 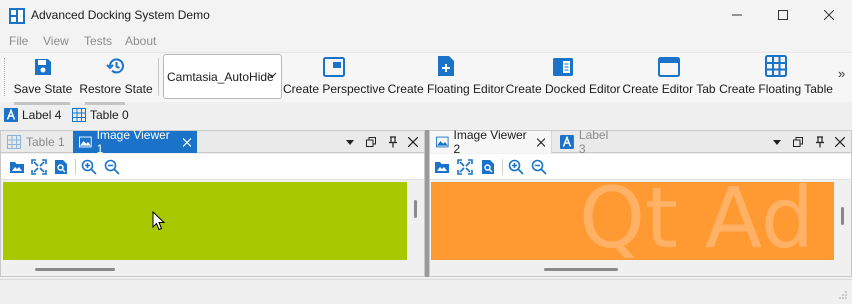 I want to click on menu-file: File, so click(x=18, y=41).